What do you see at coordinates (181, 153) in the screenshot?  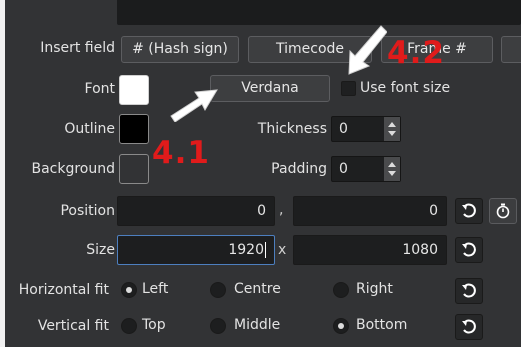 I see `annotation-label-4-1: 4.1` at bounding box center [181, 153].